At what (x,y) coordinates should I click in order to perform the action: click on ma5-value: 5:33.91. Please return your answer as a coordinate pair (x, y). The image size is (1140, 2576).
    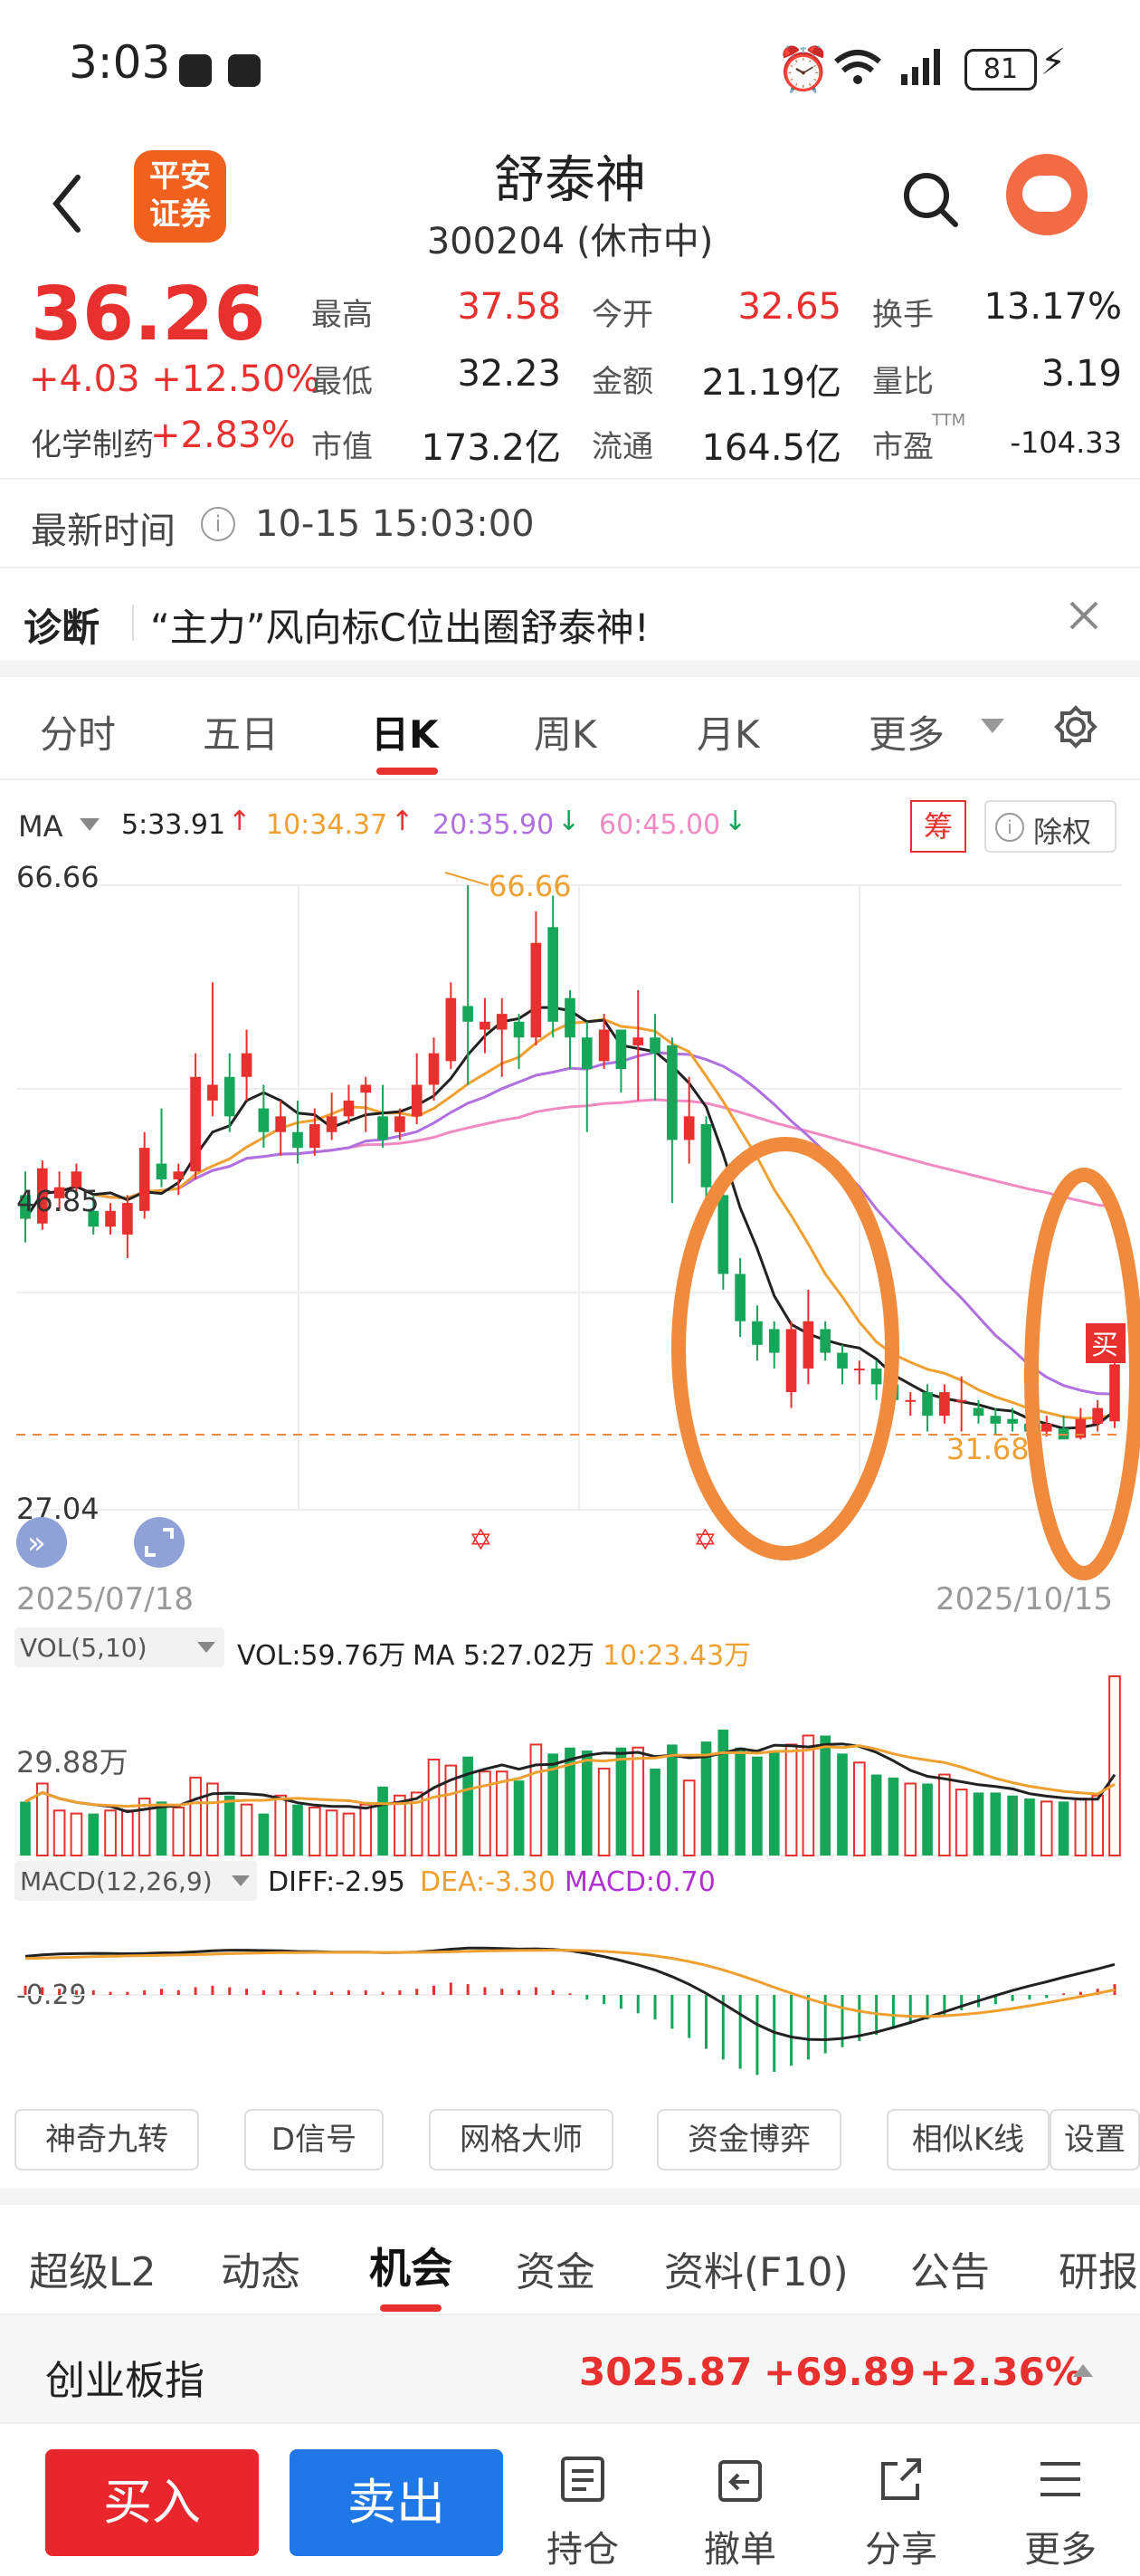
    Looking at the image, I should click on (173, 825).